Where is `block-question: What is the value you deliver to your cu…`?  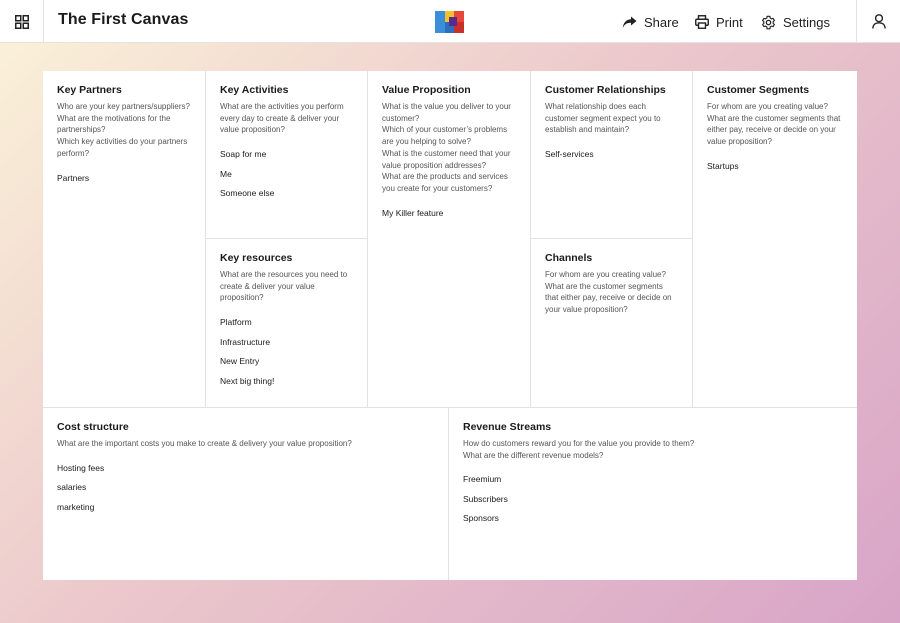 block-question: What is the value you deliver to your cu… is located at coordinates (446, 112).